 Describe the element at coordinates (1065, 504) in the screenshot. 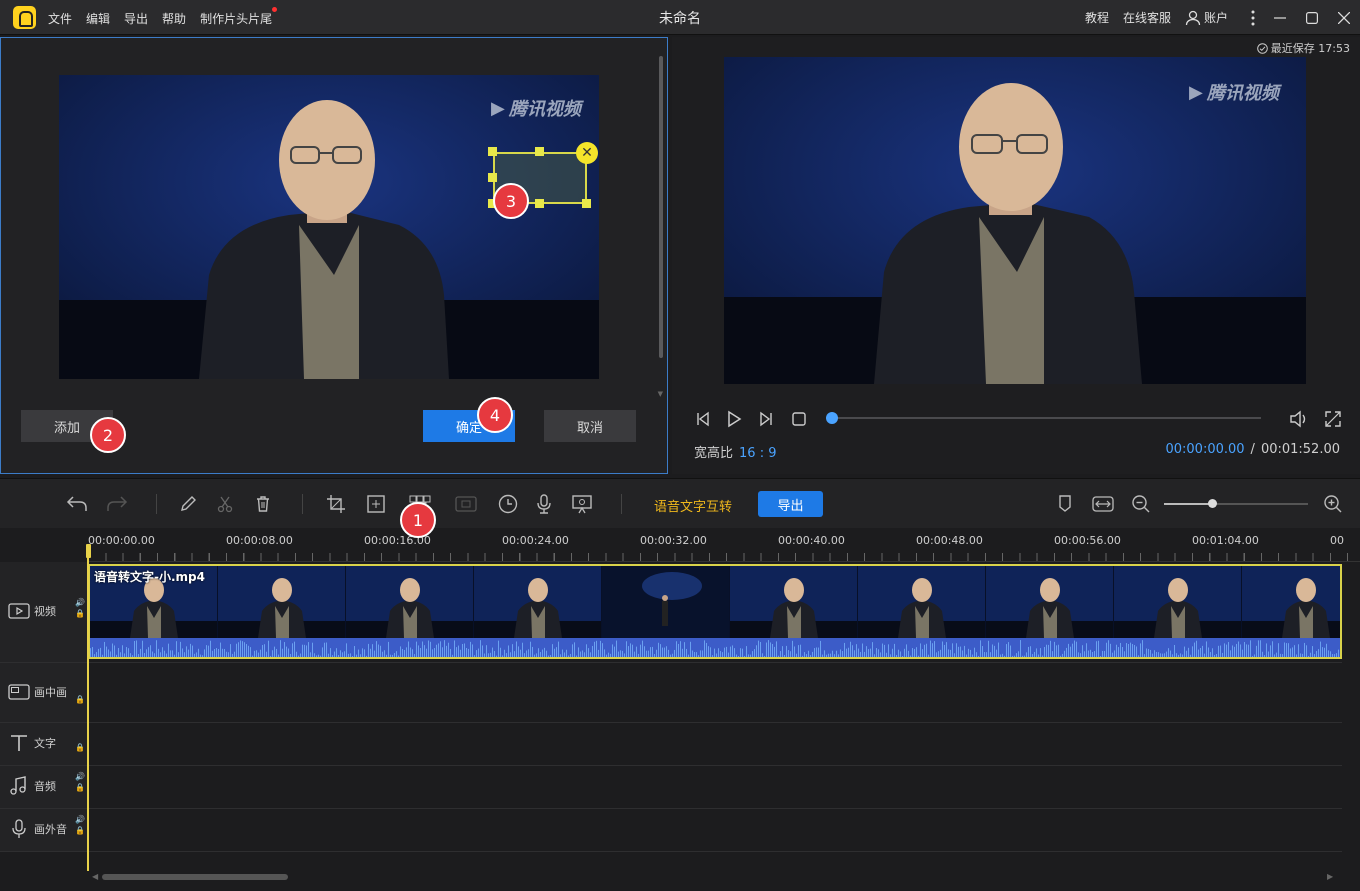

I see `add-marker-button` at that location.